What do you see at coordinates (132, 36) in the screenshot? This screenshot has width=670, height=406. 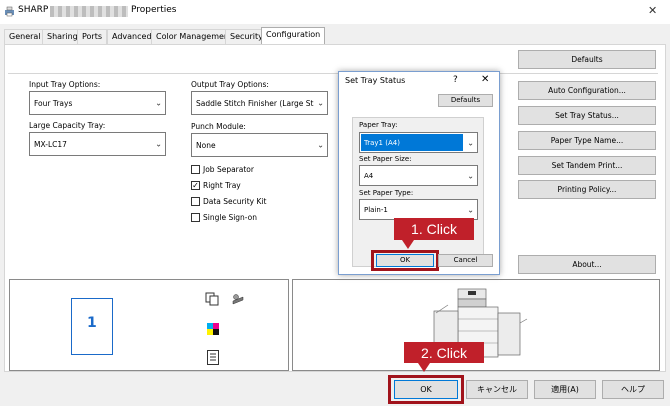 I see `tab-advanced: Advanced` at bounding box center [132, 36].